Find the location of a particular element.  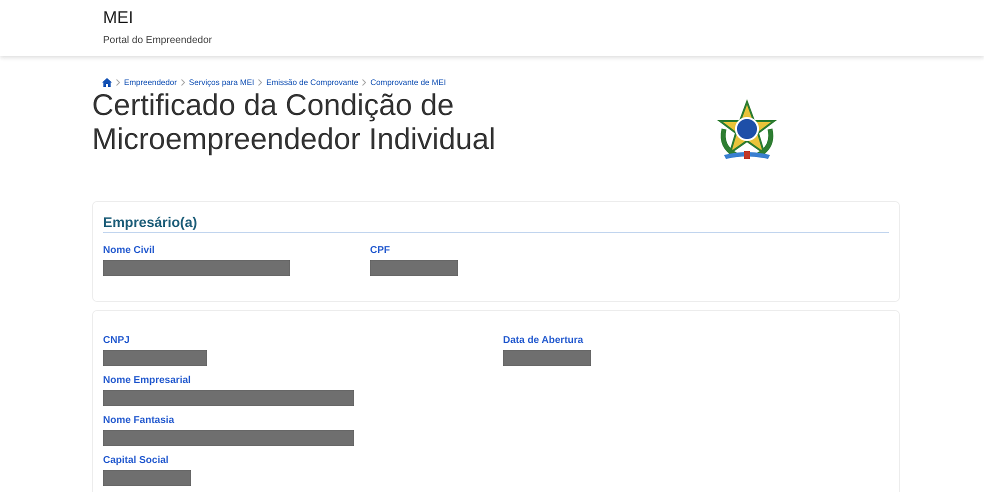

field-label: Capital Social is located at coordinates (136, 460).